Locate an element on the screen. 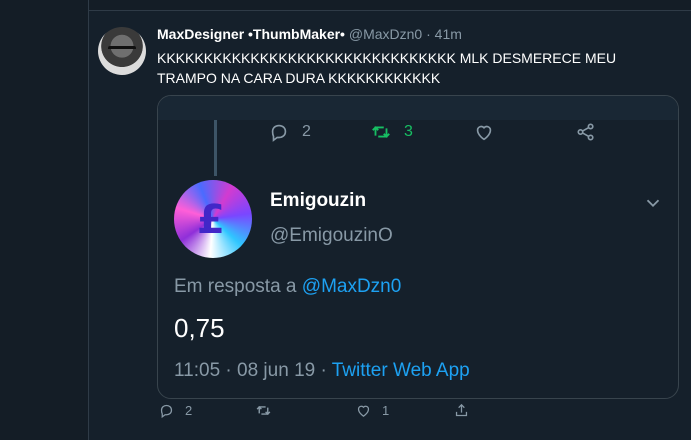 This screenshot has width=691, height=440. quoted-like-action is located at coordinates (484, 132).